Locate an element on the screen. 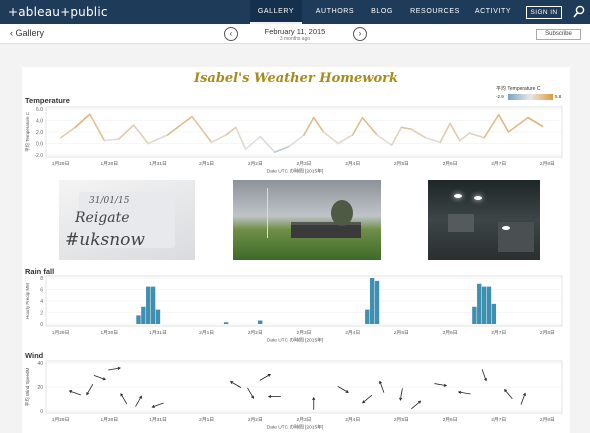  chevron-right-icon: › is located at coordinates (360, 33).